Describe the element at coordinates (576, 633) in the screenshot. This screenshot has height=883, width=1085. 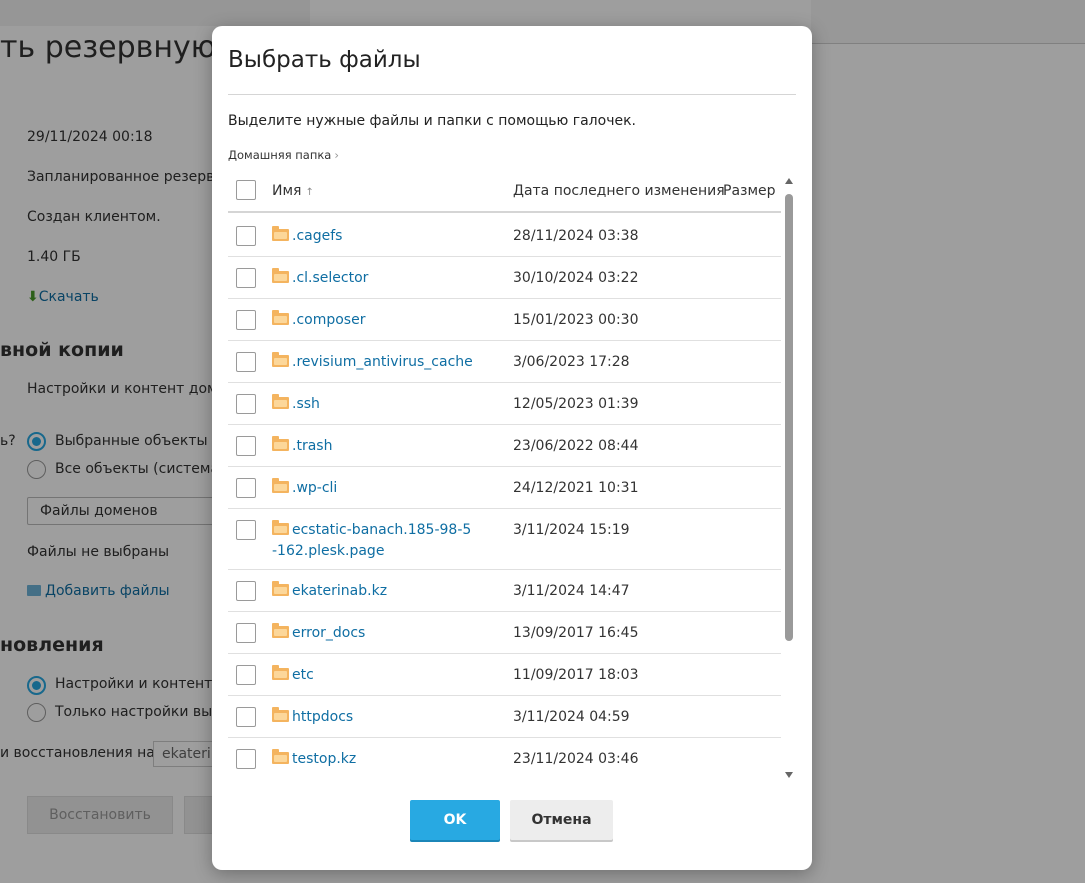
I see `file-modified-date: 13/09/2017 16:45` at that location.